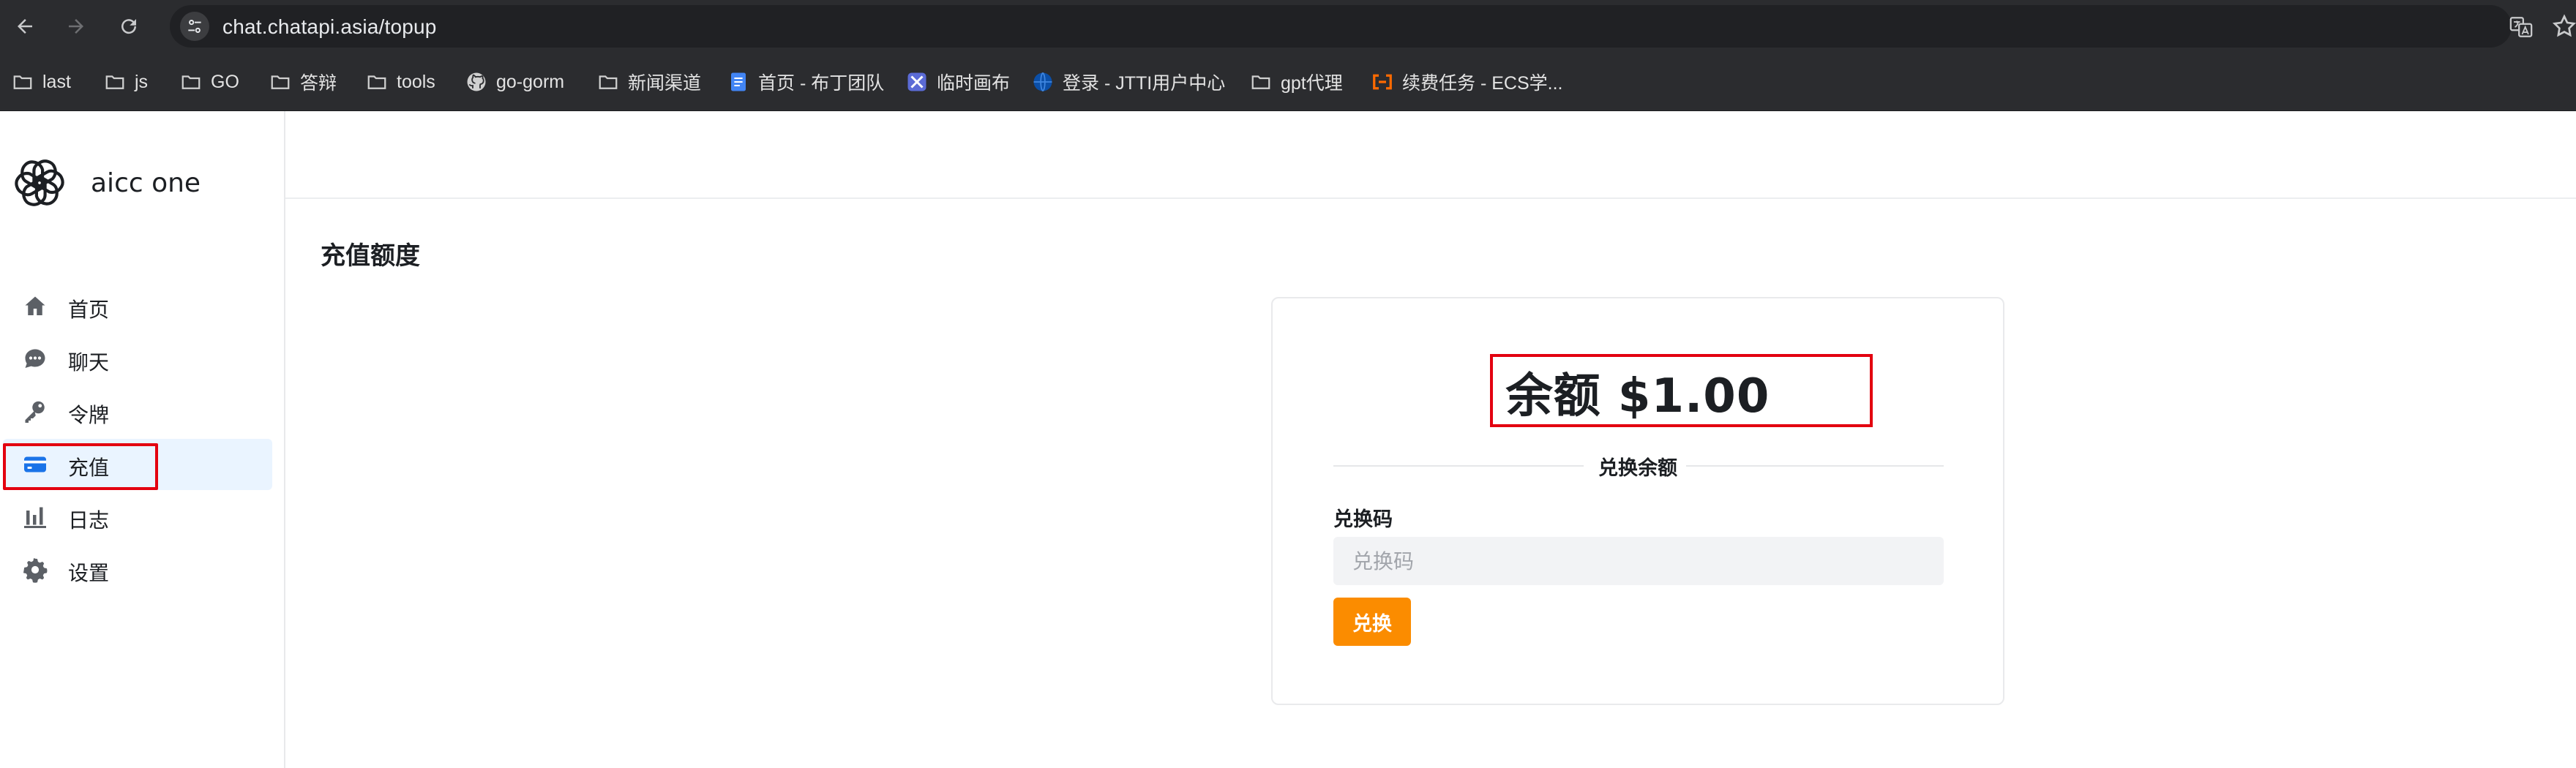 Image resolution: width=2576 pixels, height=768 pixels. I want to click on sidebar-item-home: 首页, so click(137, 306).